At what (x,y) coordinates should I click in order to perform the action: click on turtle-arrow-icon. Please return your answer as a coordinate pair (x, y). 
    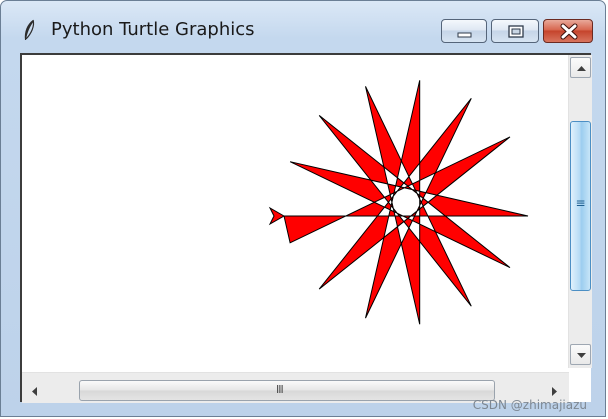
    Looking at the image, I should click on (277, 216).